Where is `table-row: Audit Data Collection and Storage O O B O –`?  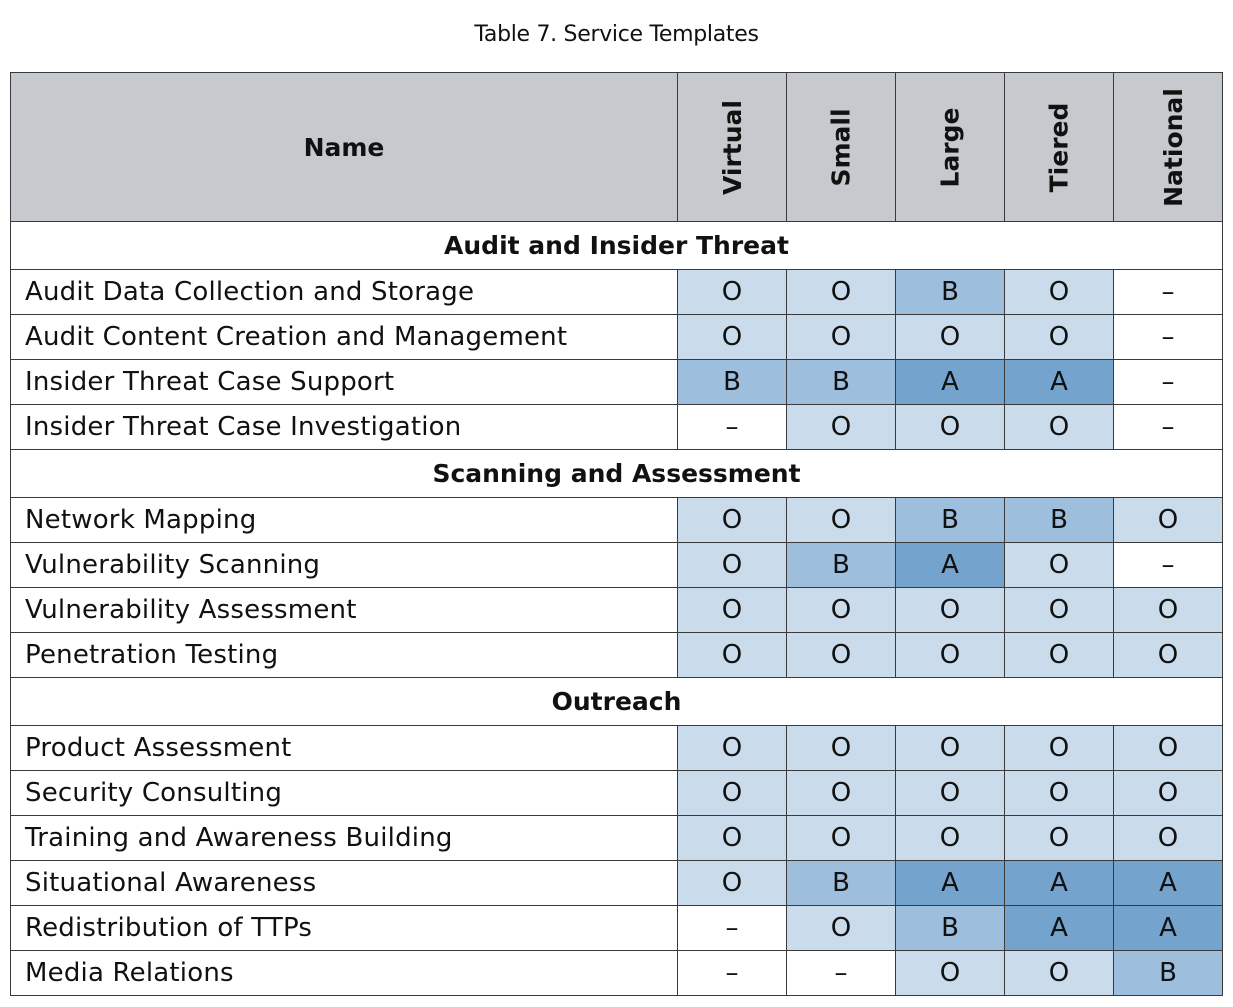 table-row: Audit Data Collection and Storage O O B O – is located at coordinates (616, 292).